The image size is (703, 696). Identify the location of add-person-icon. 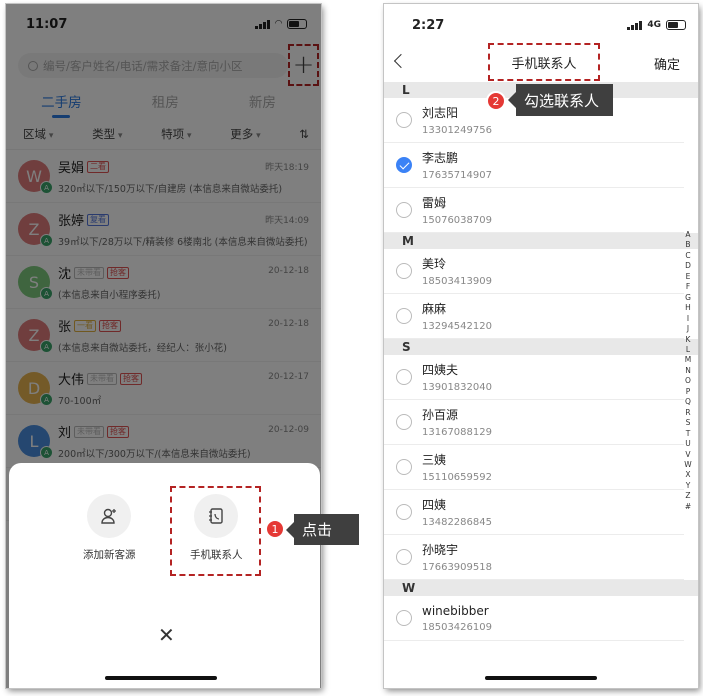
(109, 516).